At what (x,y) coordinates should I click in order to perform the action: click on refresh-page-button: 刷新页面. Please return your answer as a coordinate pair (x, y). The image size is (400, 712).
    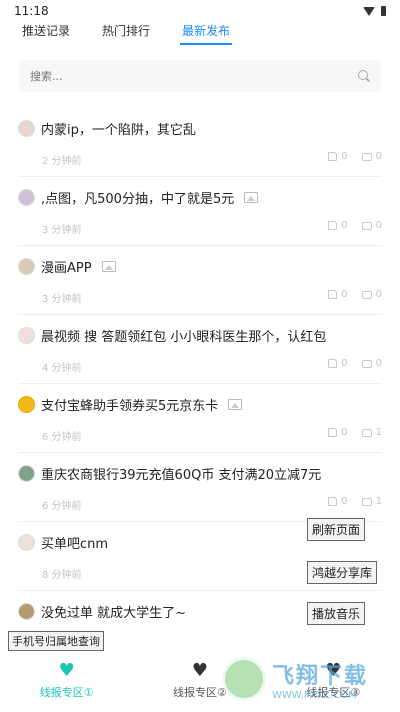
    Looking at the image, I should click on (336, 529).